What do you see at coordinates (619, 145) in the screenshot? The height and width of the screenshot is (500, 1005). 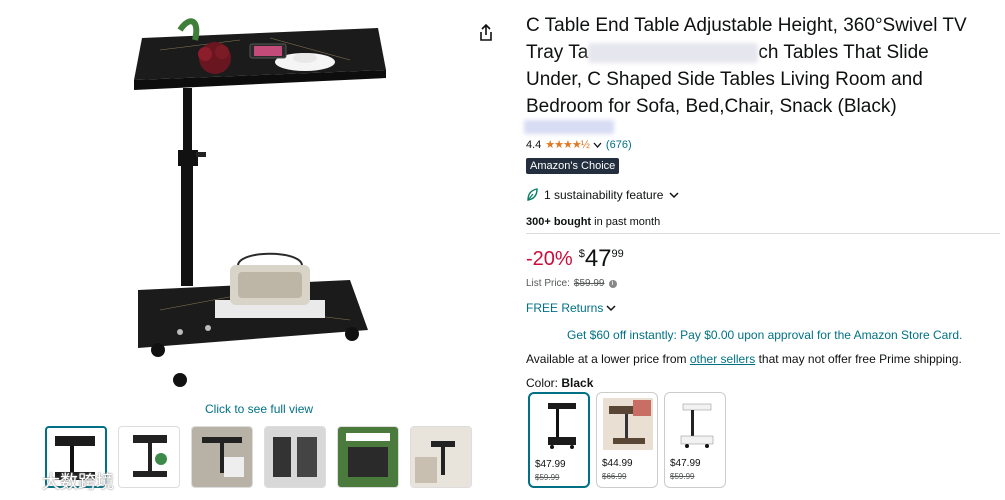 I see `review-count-link: (676)` at bounding box center [619, 145].